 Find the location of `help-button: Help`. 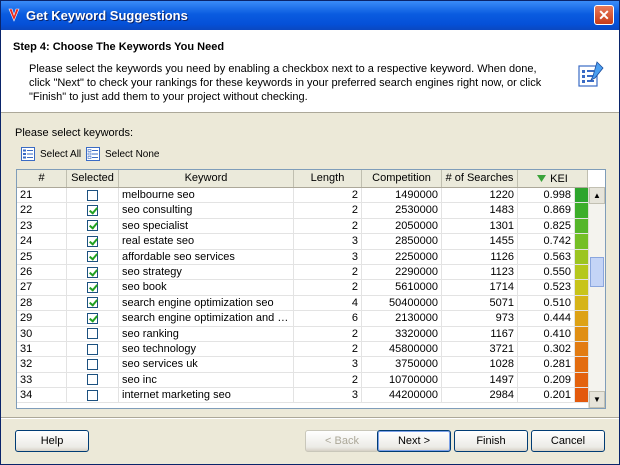

help-button: Help is located at coordinates (52, 441).